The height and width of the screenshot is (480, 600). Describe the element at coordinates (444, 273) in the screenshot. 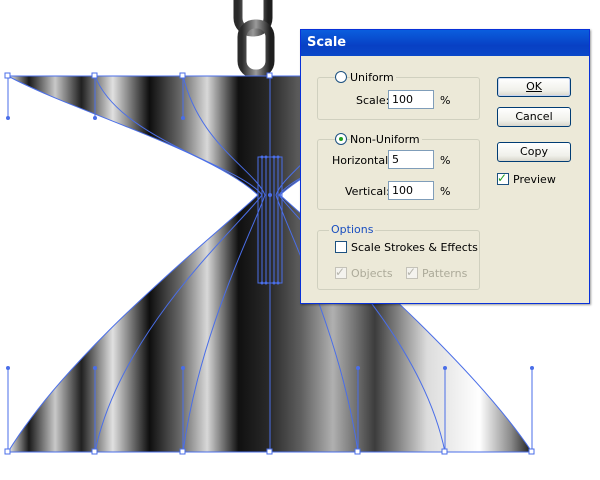

I see `patterns-label: Patterns` at that location.